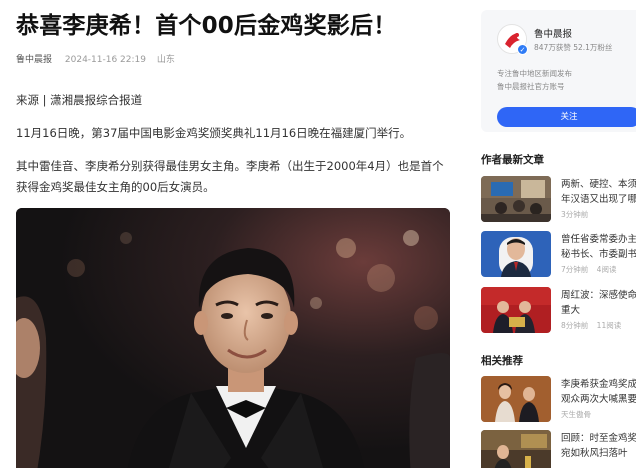 This screenshot has height=468, width=636. What do you see at coordinates (575, 325) in the screenshot?
I see `card-time: 8分钟前` at bounding box center [575, 325].